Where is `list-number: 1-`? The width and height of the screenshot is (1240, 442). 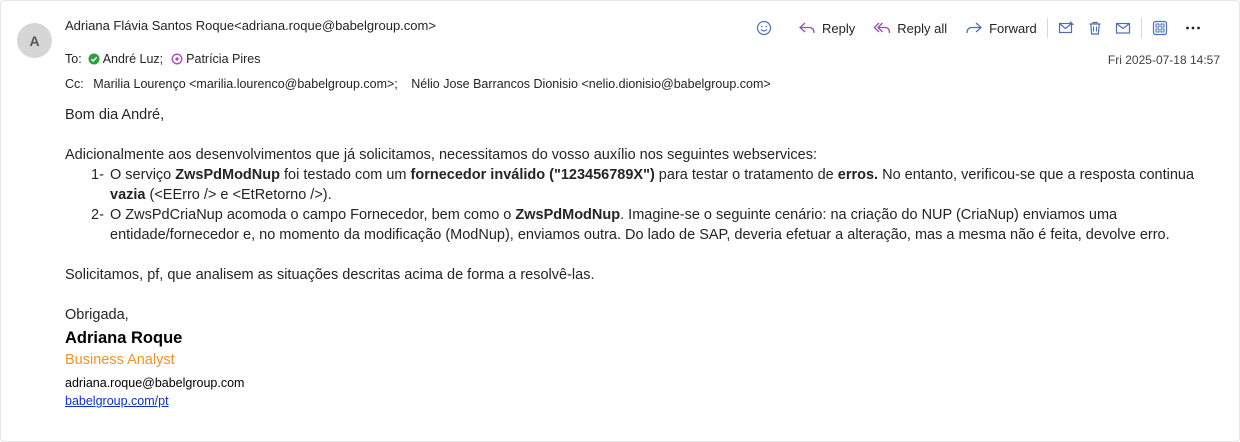
list-number: 1- is located at coordinates (97, 175).